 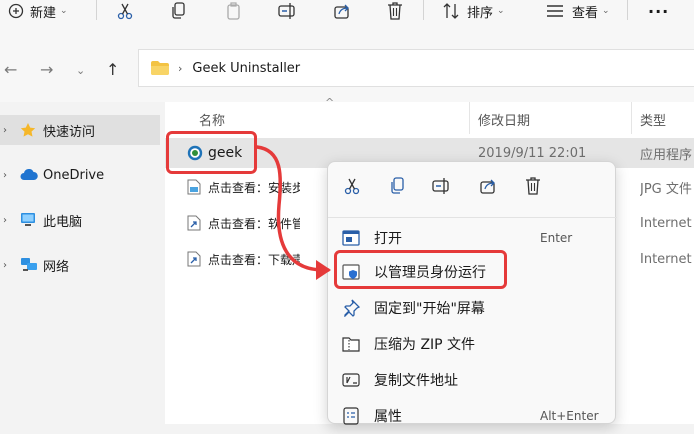 I want to click on sort-label: 排序, so click(x=480, y=13).